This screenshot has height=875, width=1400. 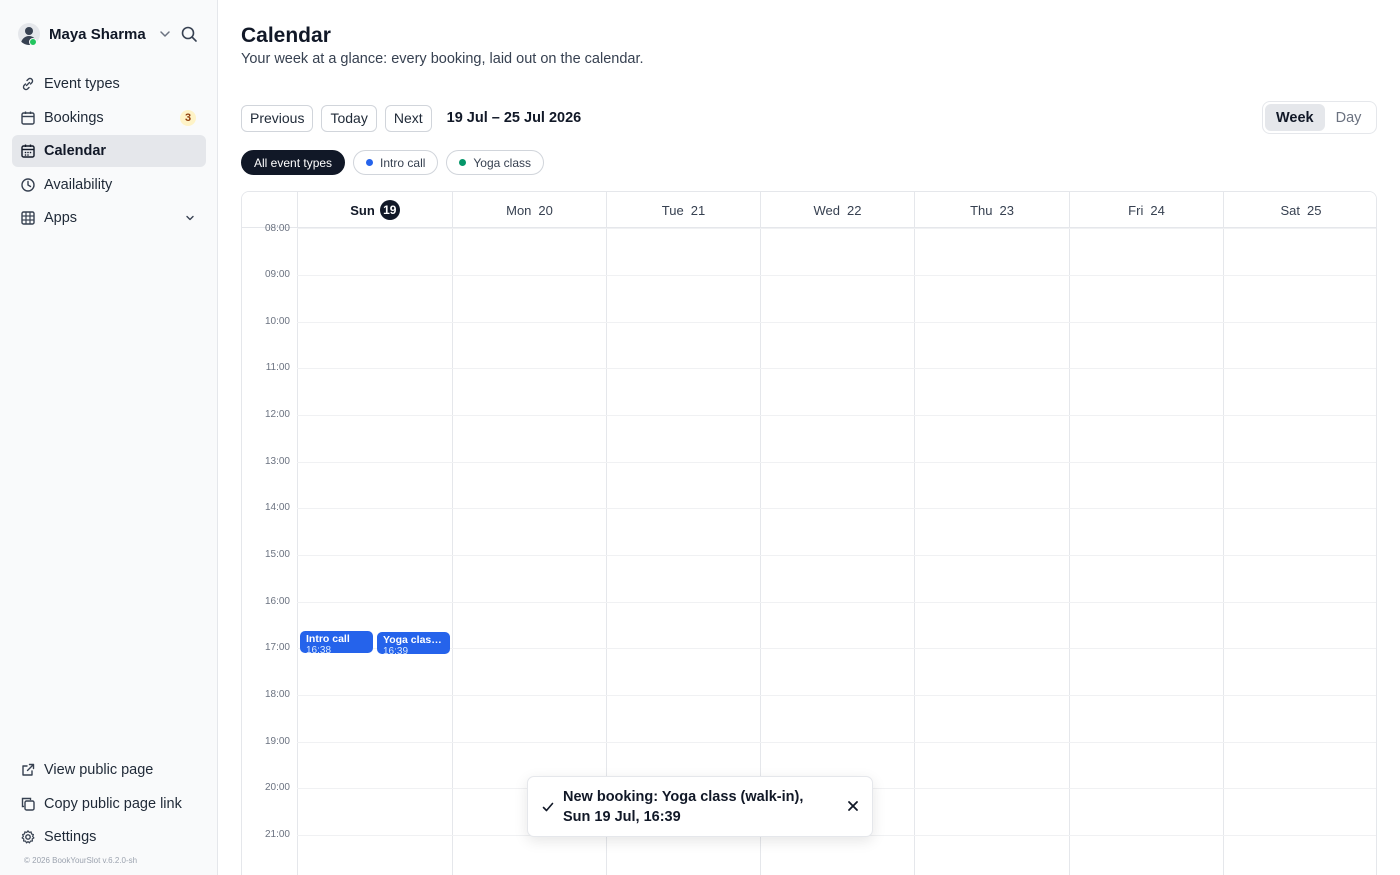 I want to click on event-intro-call: Intro call 16:38, so click(x=336, y=642).